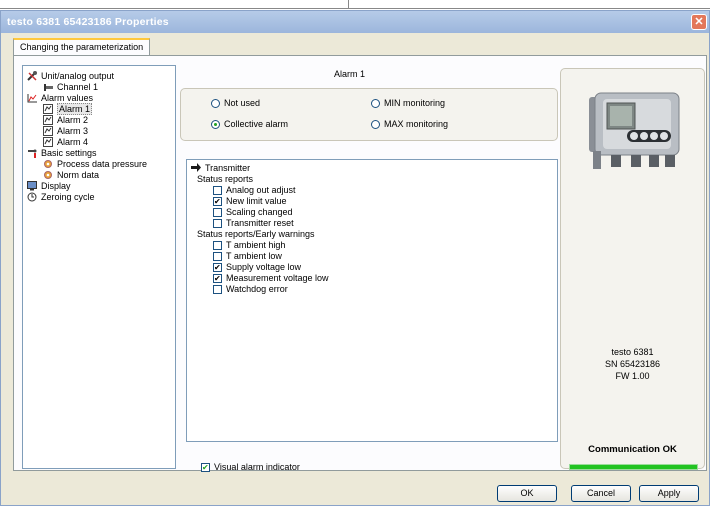  I want to click on device-firmware: FW 1.00, so click(632, 376).